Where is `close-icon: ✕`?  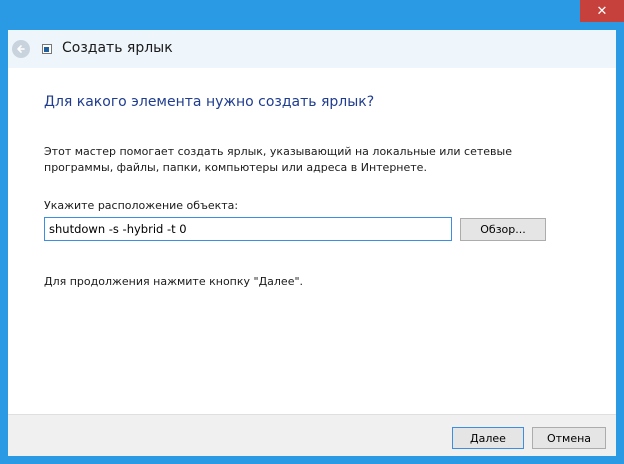 close-icon: ✕ is located at coordinates (602, 11).